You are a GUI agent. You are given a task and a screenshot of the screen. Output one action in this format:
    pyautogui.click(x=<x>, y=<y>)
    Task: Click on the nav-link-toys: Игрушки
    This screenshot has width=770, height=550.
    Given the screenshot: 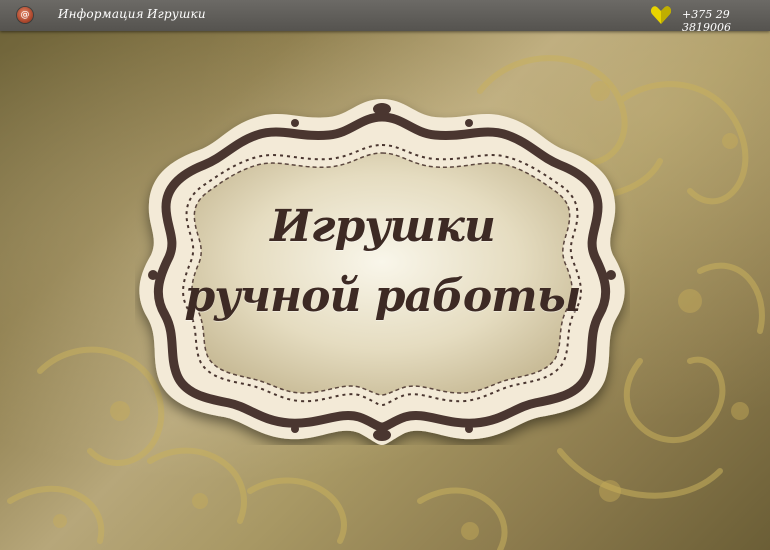 What is the action you would take?
    pyautogui.click(x=176, y=14)
    